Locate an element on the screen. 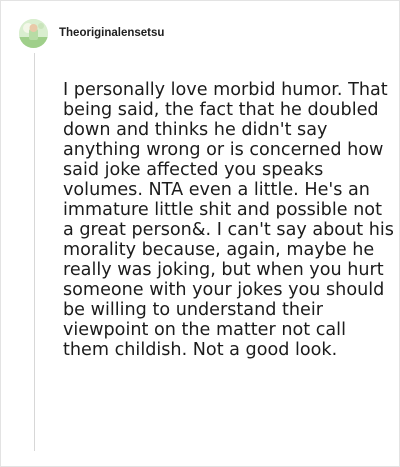  avatar is located at coordinates (33, 33).